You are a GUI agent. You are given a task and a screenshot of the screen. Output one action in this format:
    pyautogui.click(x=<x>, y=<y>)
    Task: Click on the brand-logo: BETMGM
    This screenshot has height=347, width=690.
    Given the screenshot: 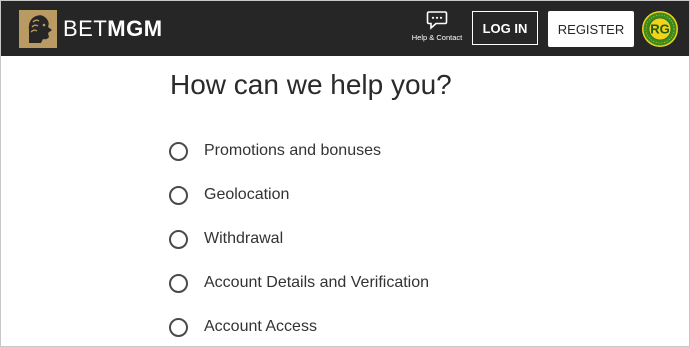 What is the action you would take?
    pyautogui.click(x=91, y=29)
    